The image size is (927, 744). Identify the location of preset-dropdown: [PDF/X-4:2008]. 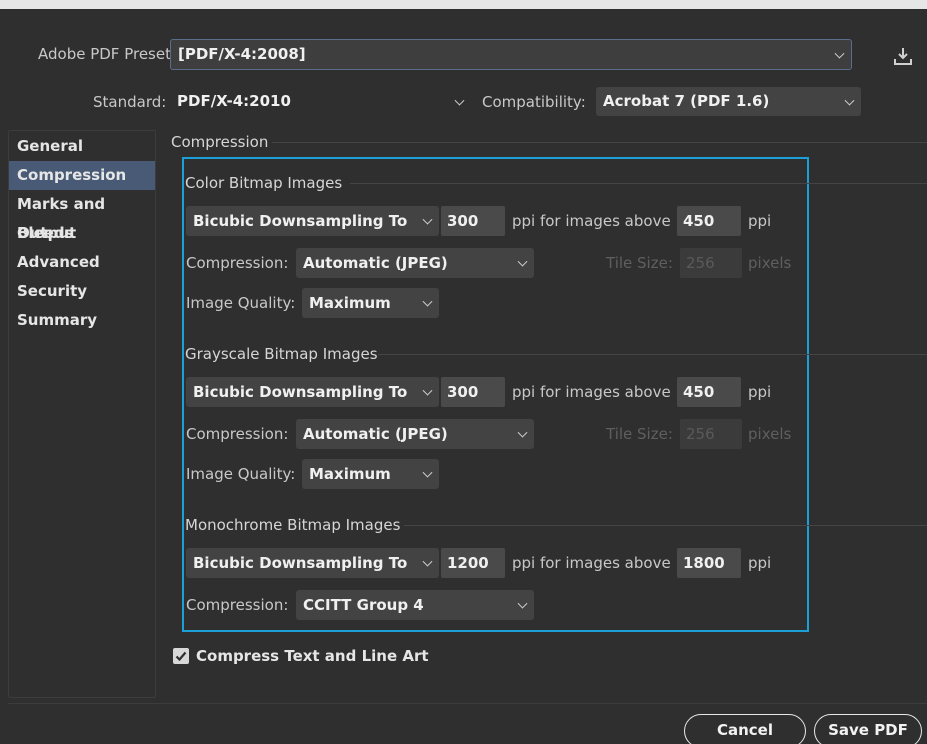
(511, 54).